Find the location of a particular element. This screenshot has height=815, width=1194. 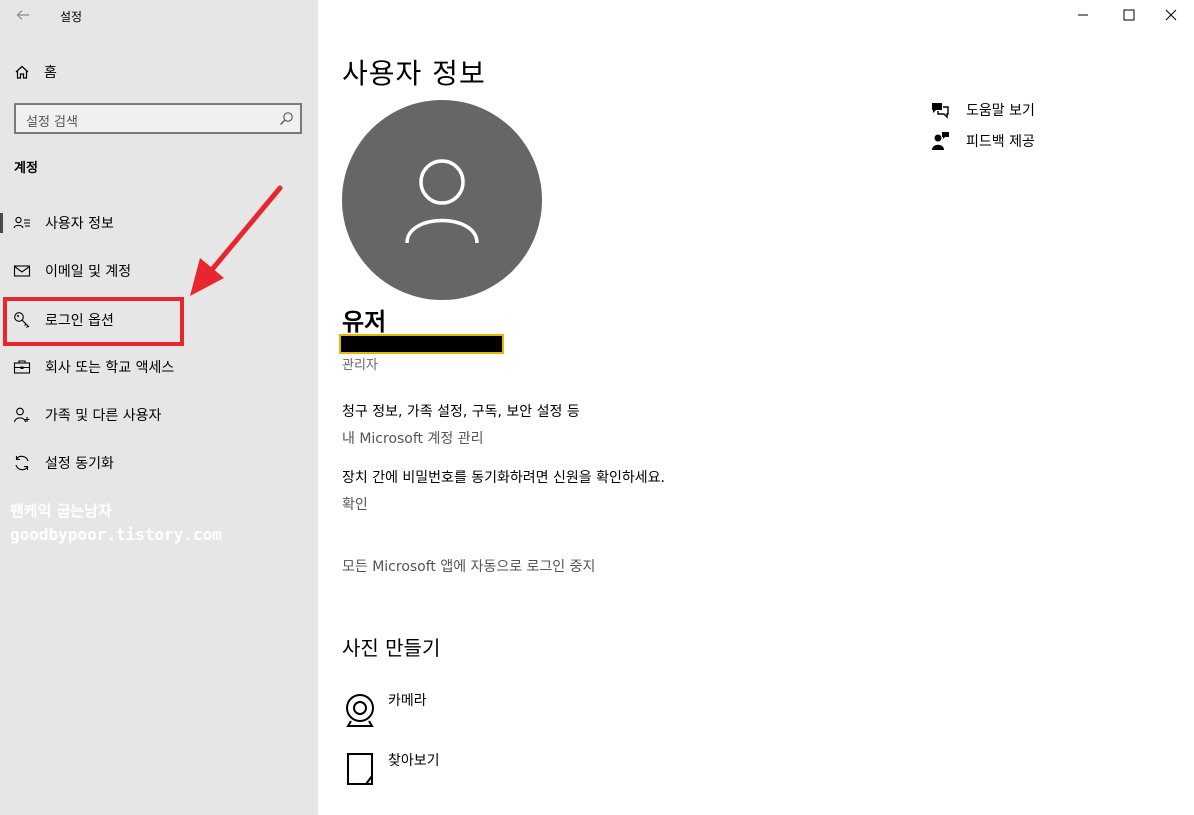

sidebar-item-family-users: 가족 및 다른 사용자 is located at coordinates (159, 415).